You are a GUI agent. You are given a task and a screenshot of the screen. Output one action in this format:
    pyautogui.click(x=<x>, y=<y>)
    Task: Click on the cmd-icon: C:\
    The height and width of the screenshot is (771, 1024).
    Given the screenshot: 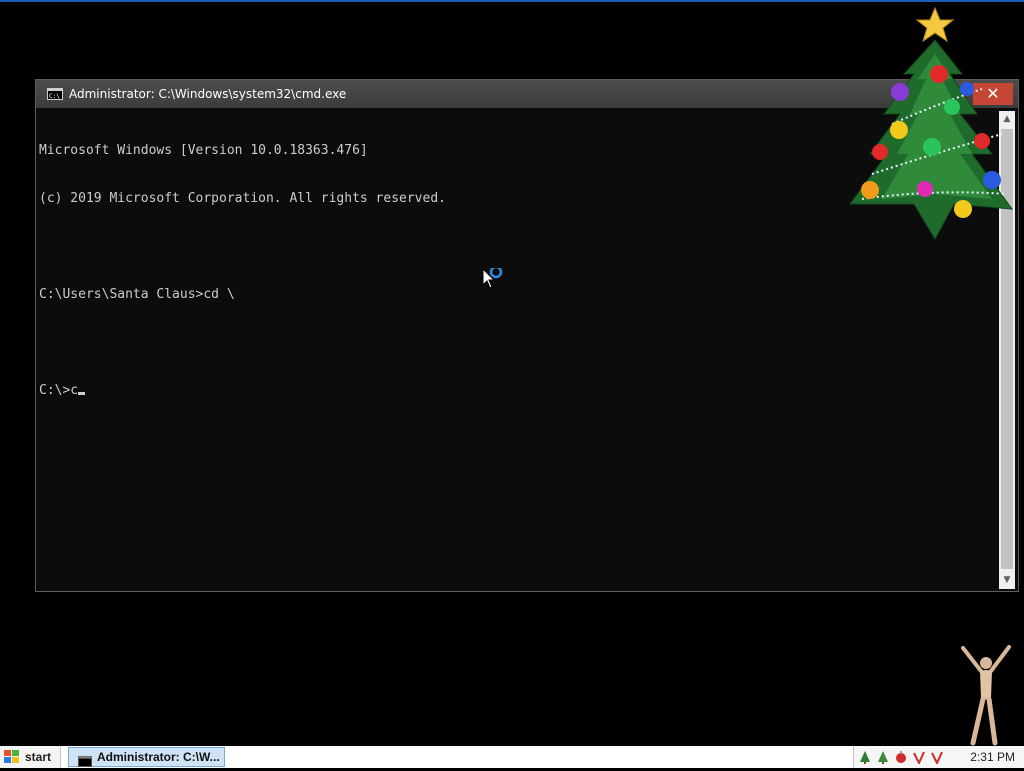 What is the action you would take?
    pyautogui.click(x=55, y=94)
    